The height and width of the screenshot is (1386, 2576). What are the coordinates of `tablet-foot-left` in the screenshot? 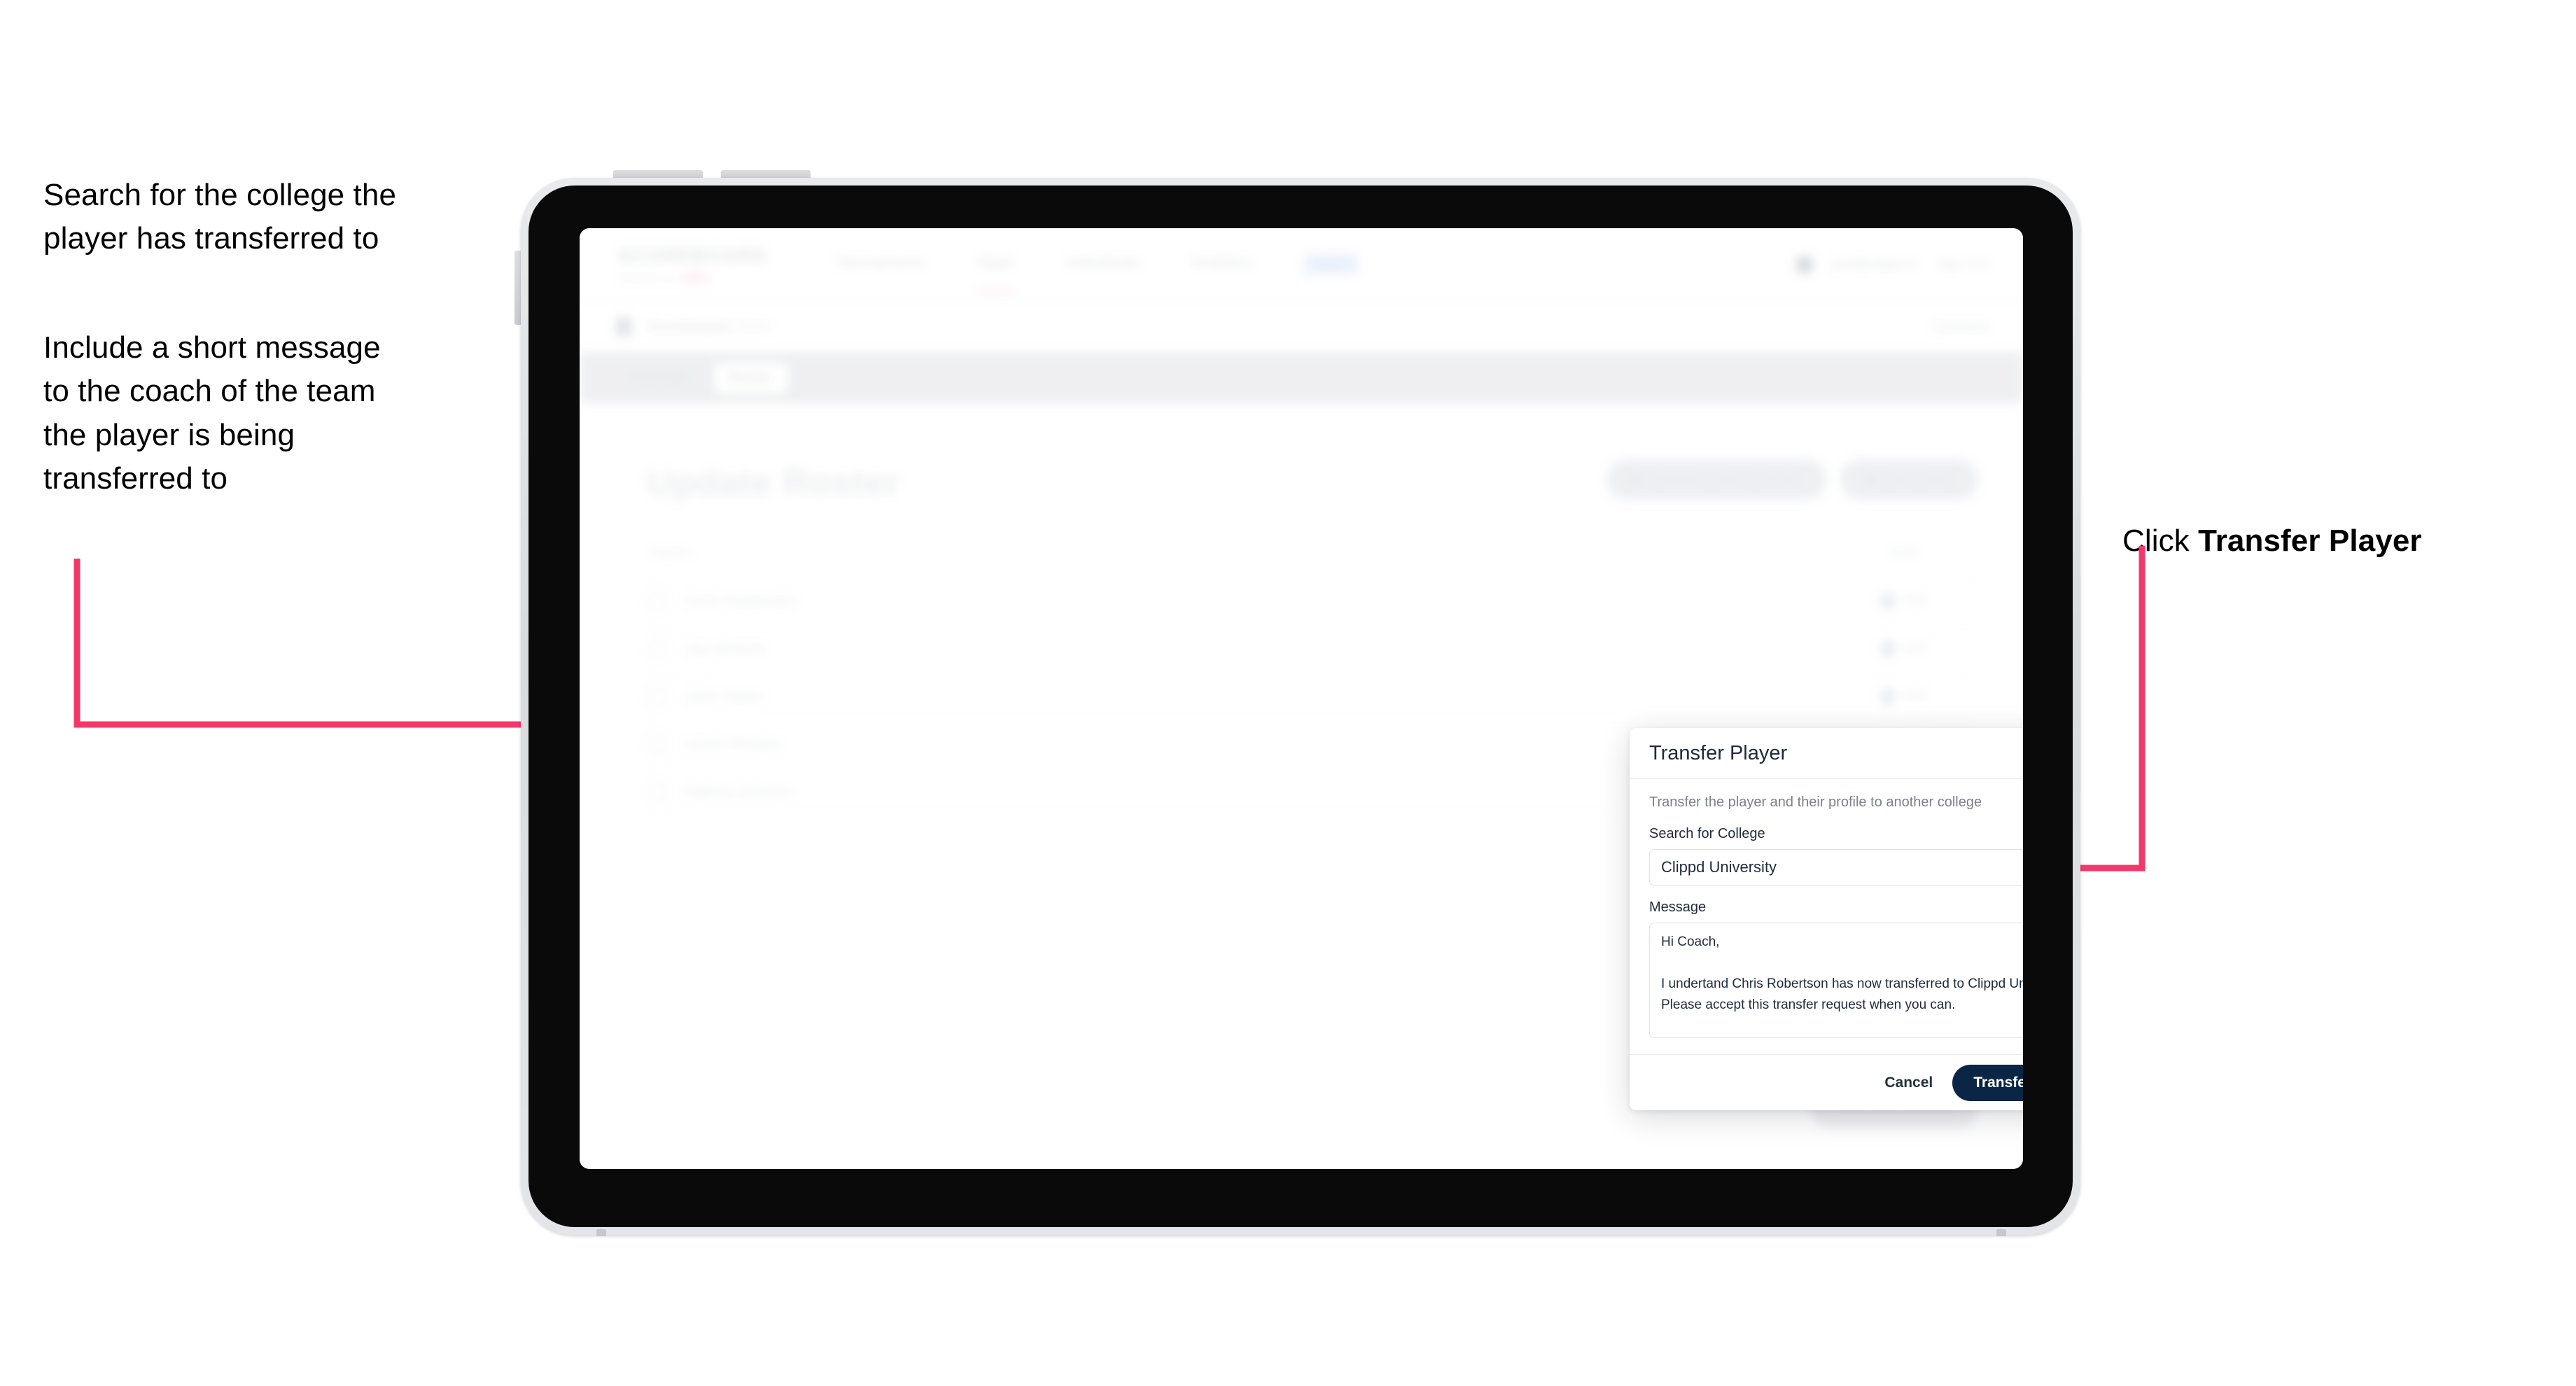 It's located at (601, 1232).